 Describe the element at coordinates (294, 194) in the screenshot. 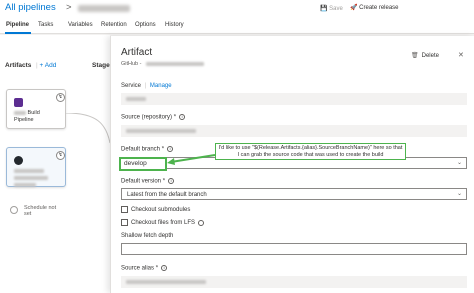

I see `default-version-dropdown: Latest from the default branch ⌄` at that location.